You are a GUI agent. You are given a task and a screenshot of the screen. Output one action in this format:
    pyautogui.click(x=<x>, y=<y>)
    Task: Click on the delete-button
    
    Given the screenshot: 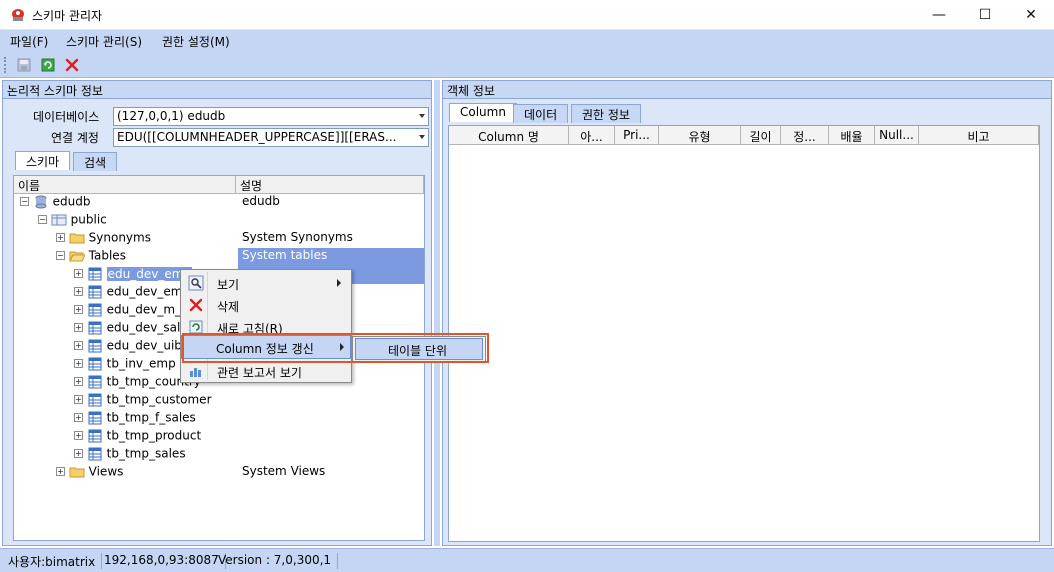 What is the action you would take?
    pyautogui.click(x=72, y=65)
    